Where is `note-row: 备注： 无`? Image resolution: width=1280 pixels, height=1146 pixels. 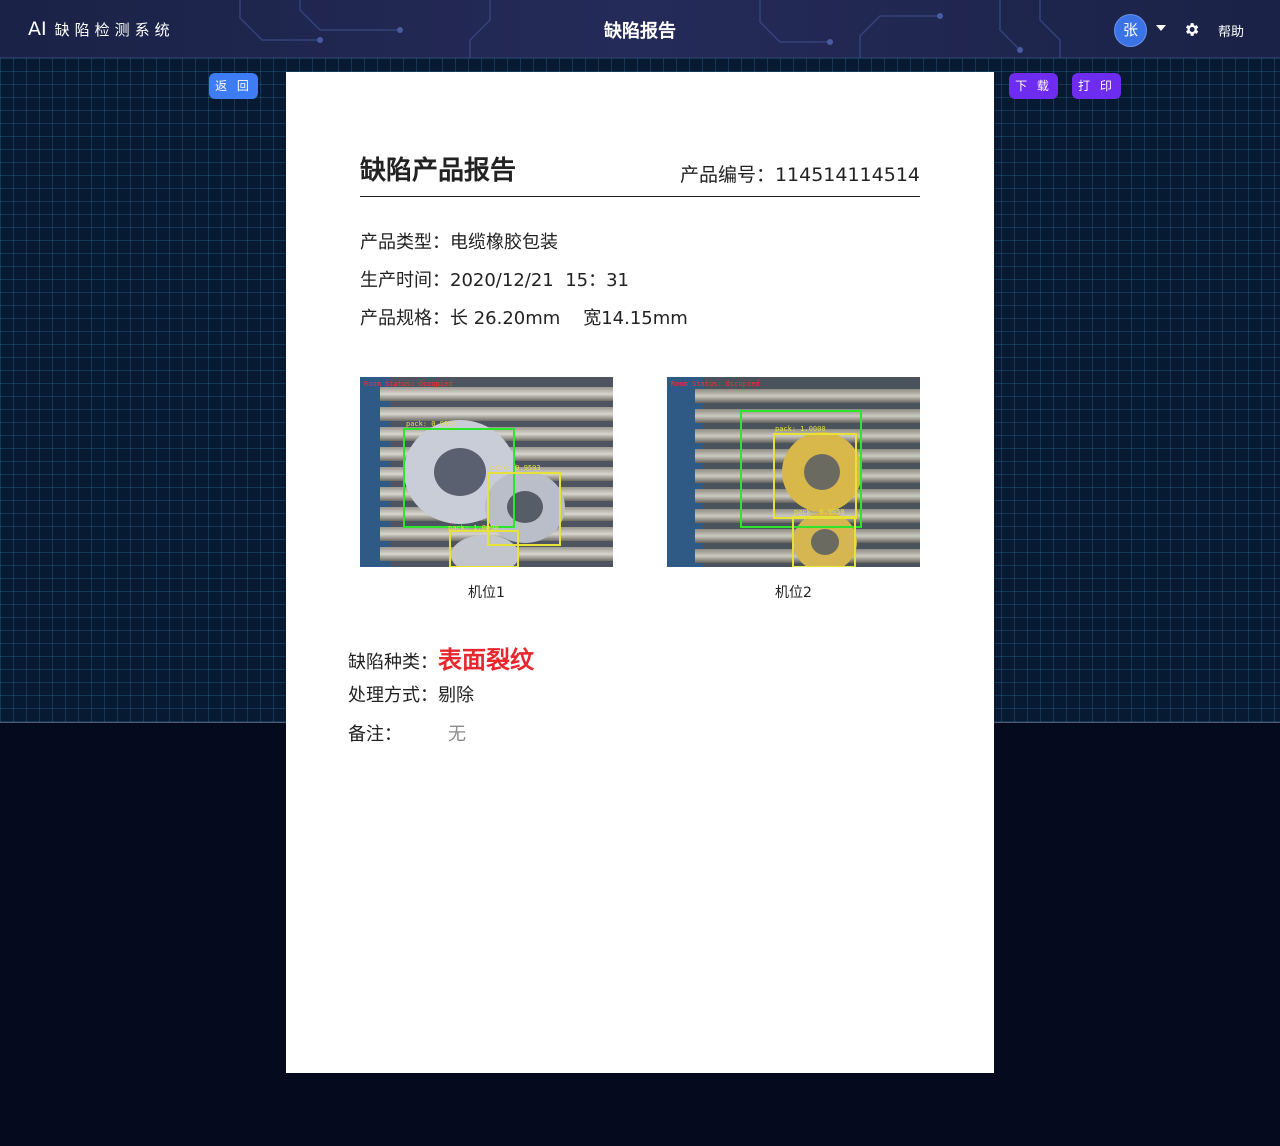
note-row: 备注： 无 is located at coordinates (407, 733).